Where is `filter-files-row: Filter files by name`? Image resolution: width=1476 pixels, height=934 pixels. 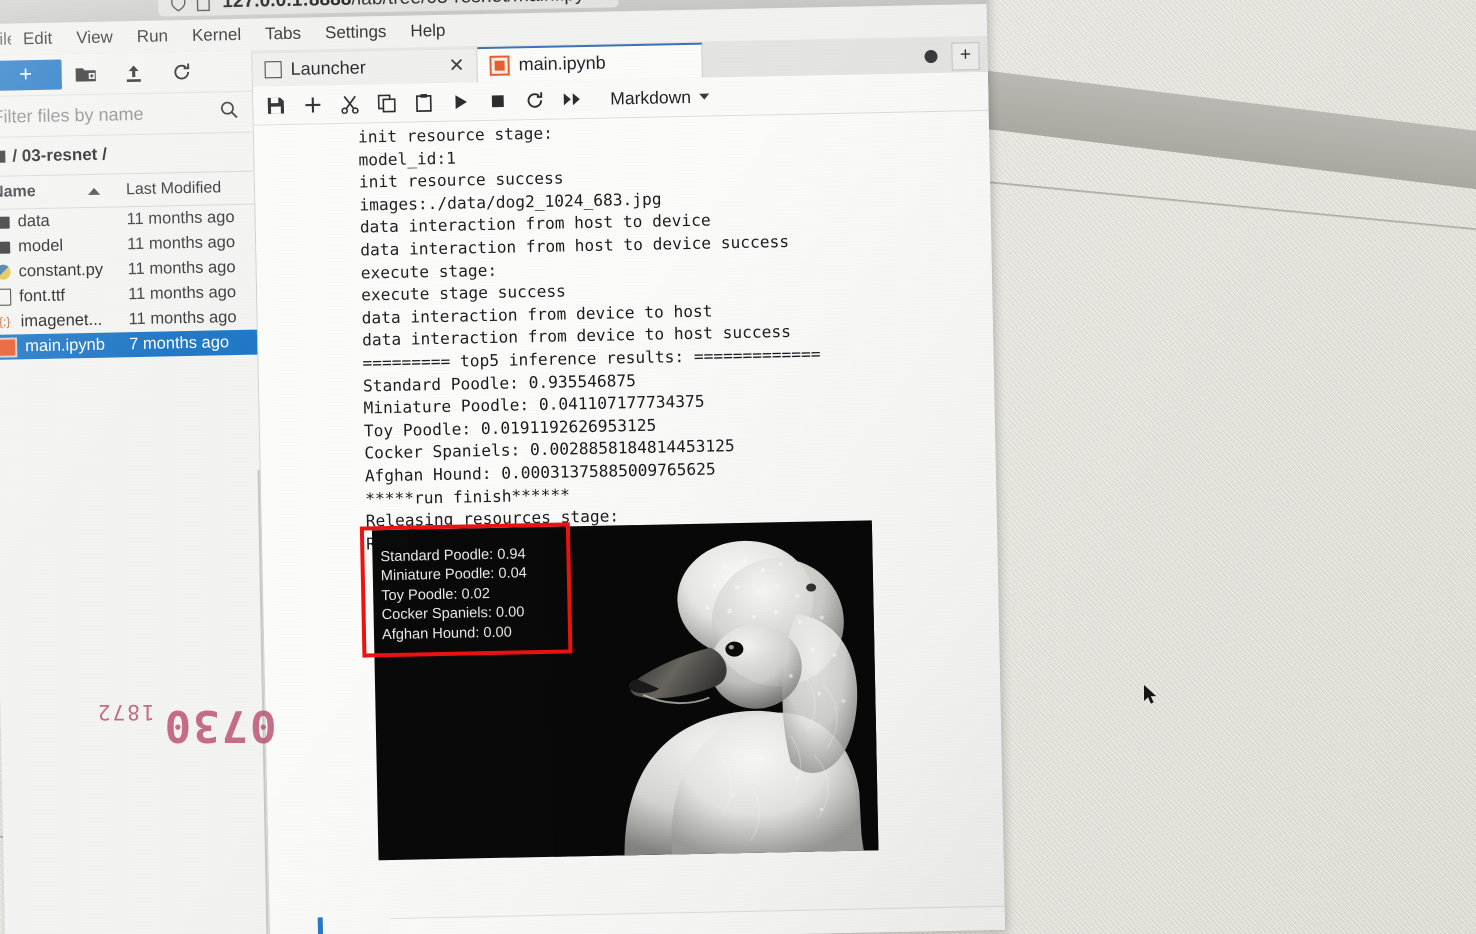
filter-files-row: Filter files by name is located at coordinates (126, 114).